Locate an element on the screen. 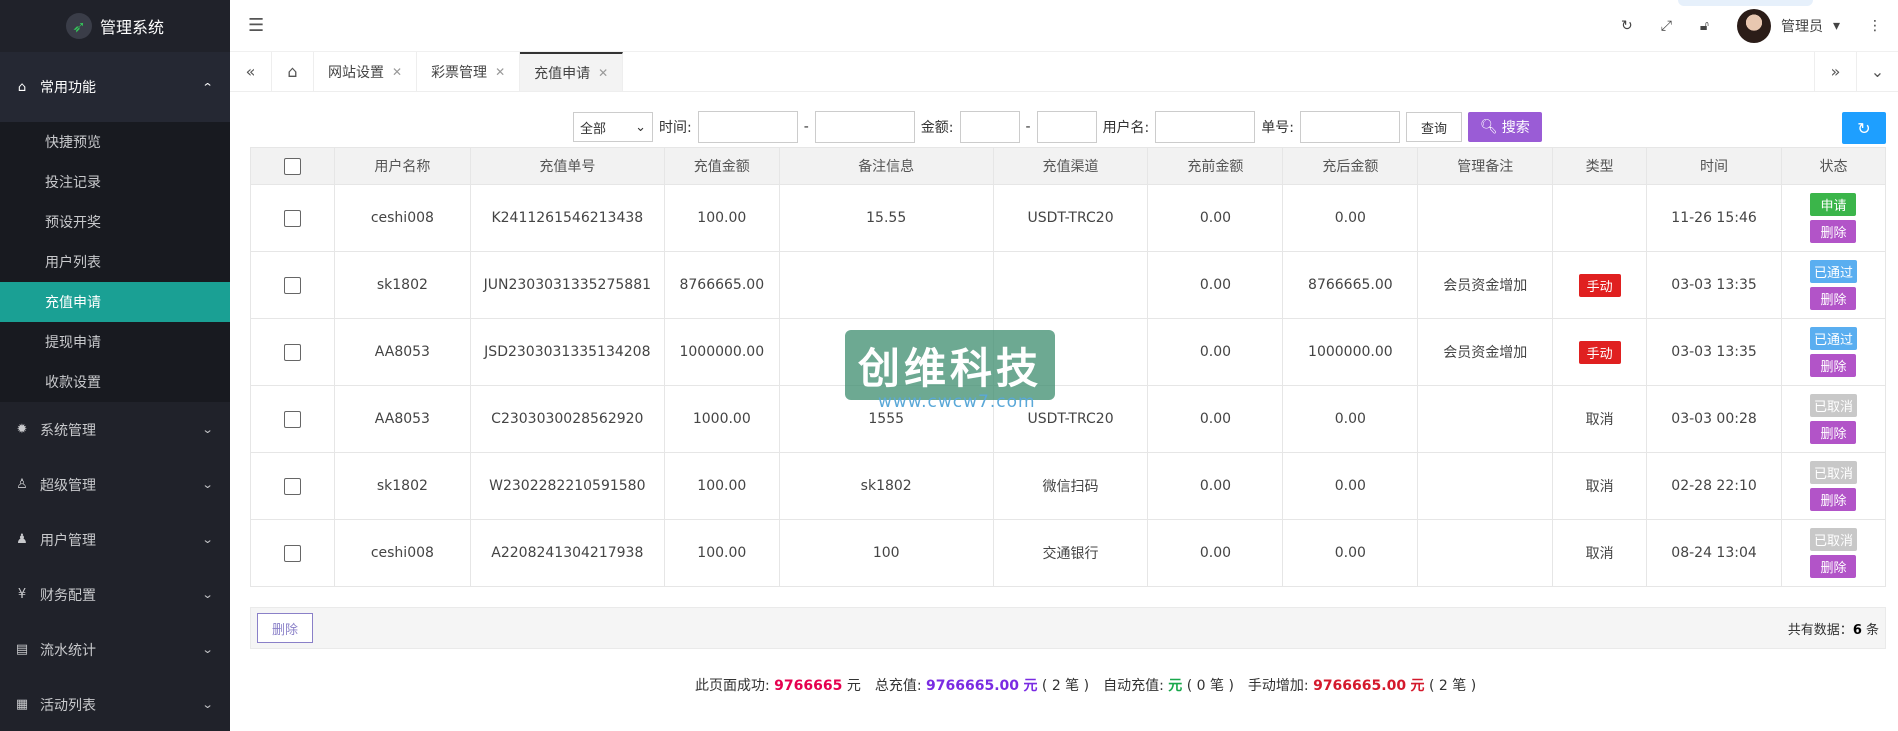 This screenshot has width=1898, height=731. summary-count: ( 0 笔 ) is located at coordinates (1210, 686).